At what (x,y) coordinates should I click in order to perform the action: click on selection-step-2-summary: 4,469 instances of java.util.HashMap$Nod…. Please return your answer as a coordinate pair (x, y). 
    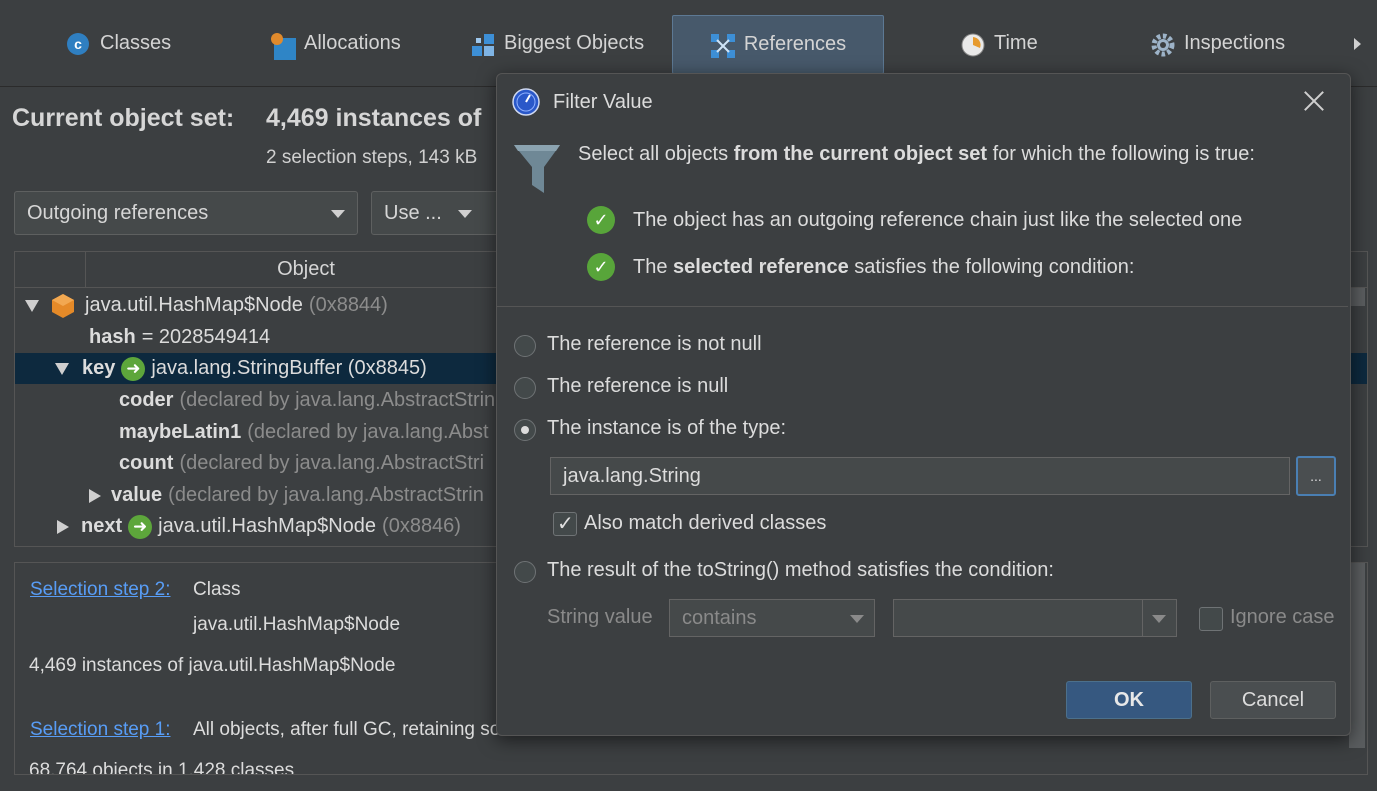
    Looking at the image, I should click on (212, 665).